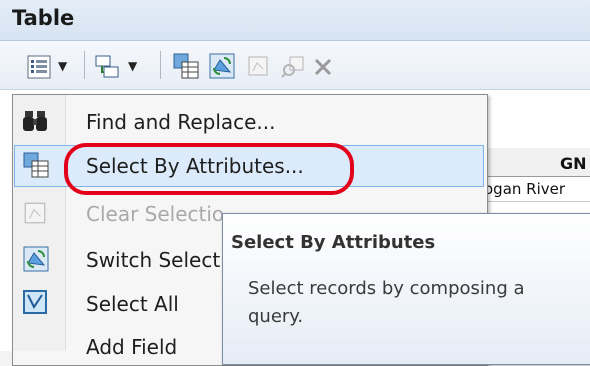  I want to click on column-header-label: GN, so click(573, 163).